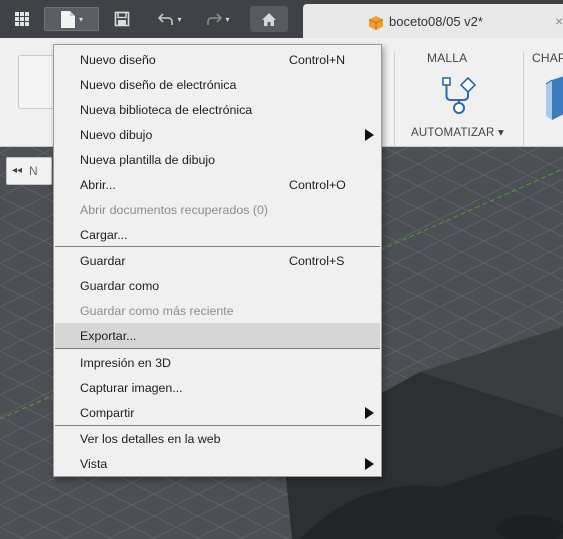 Image resolution: width=563 pixels, height=539 pixels. What do you see at coordinates (103, 261) in the screenshot?
I see `menu-item-label: Guardar` at bounding box center [103, 261].